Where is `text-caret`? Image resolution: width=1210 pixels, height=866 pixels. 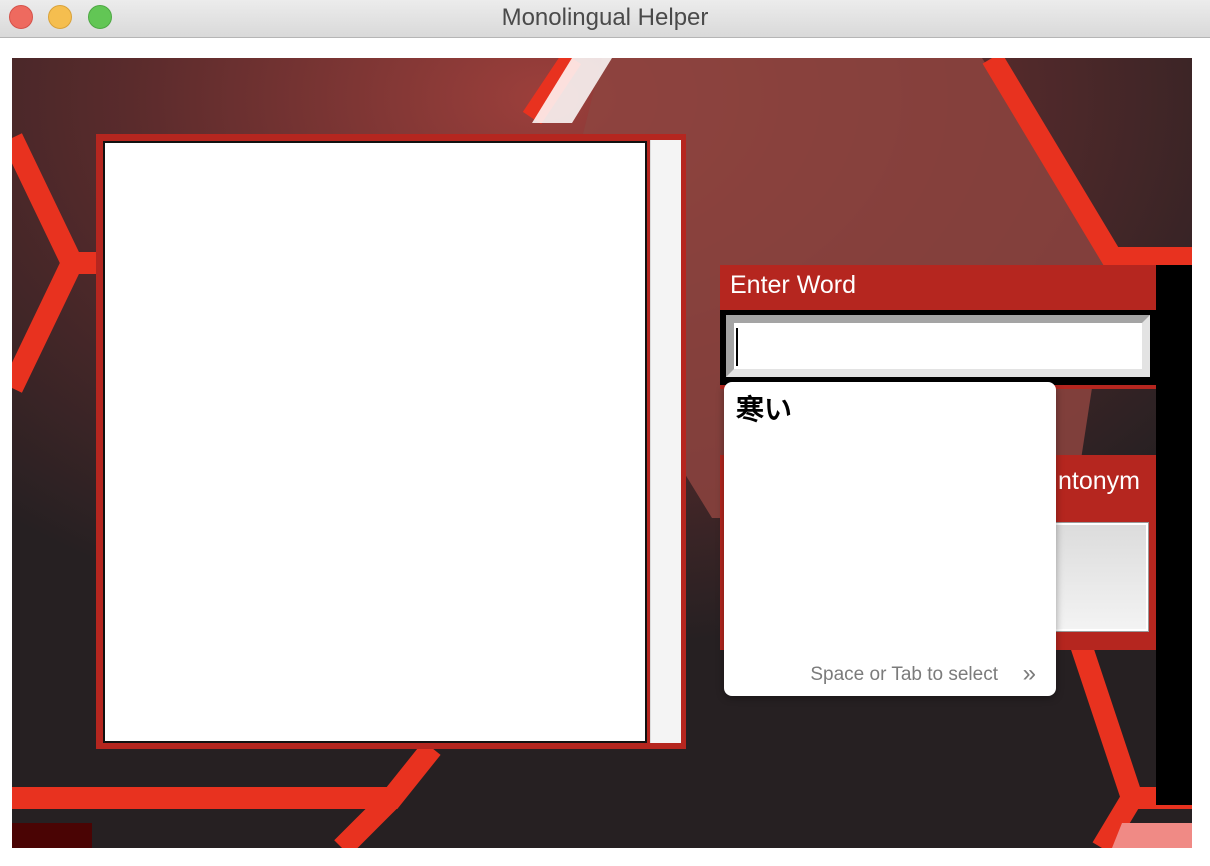 text-caret is located at coordinates (737, 347).